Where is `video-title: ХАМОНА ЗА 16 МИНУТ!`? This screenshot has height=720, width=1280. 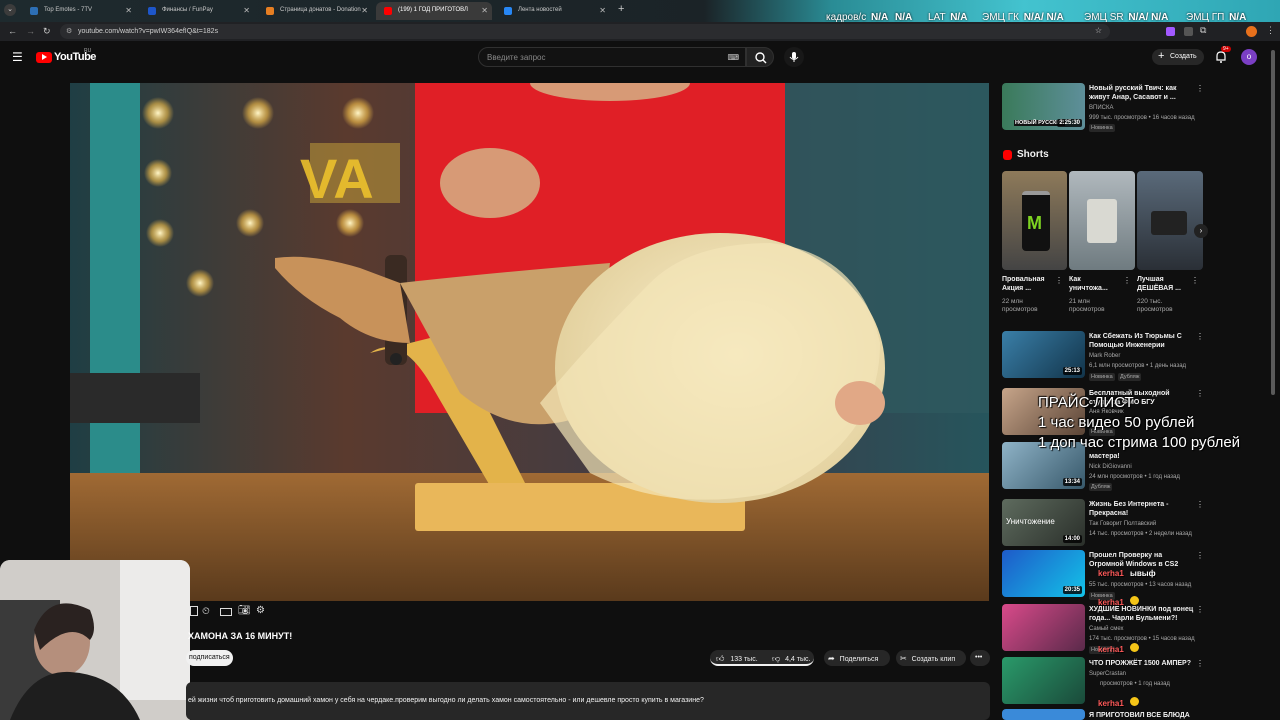
video-title: ХАМОНА ЗА 16 МИНУТ! is located at coordinates (240, 636).